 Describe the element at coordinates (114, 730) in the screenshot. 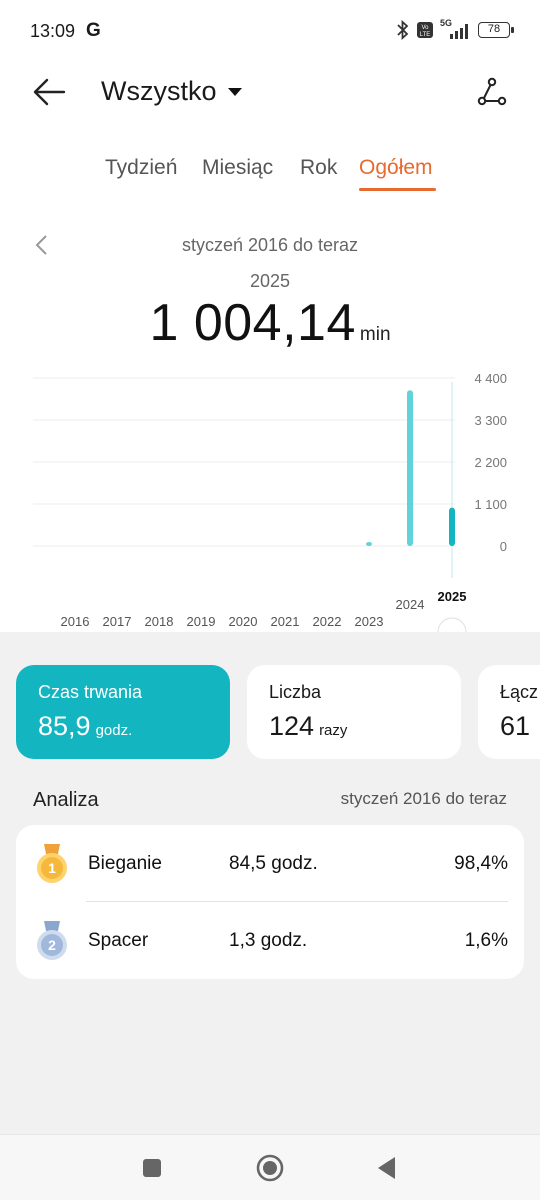

I see `metric-unit: godz.` at that location.